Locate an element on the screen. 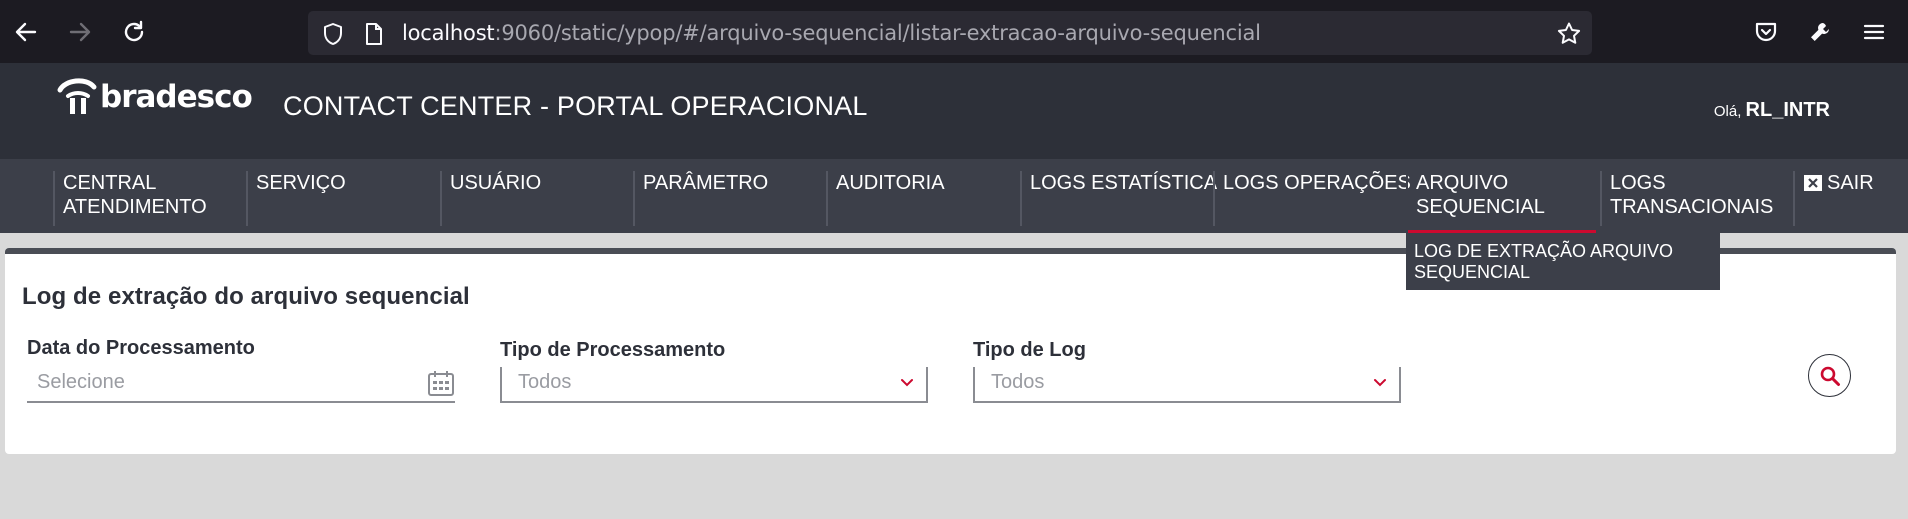 The width and height of the screenshot is (1908, 519). nav-label-line1: LOGS is located at coordinates (1638, 183).